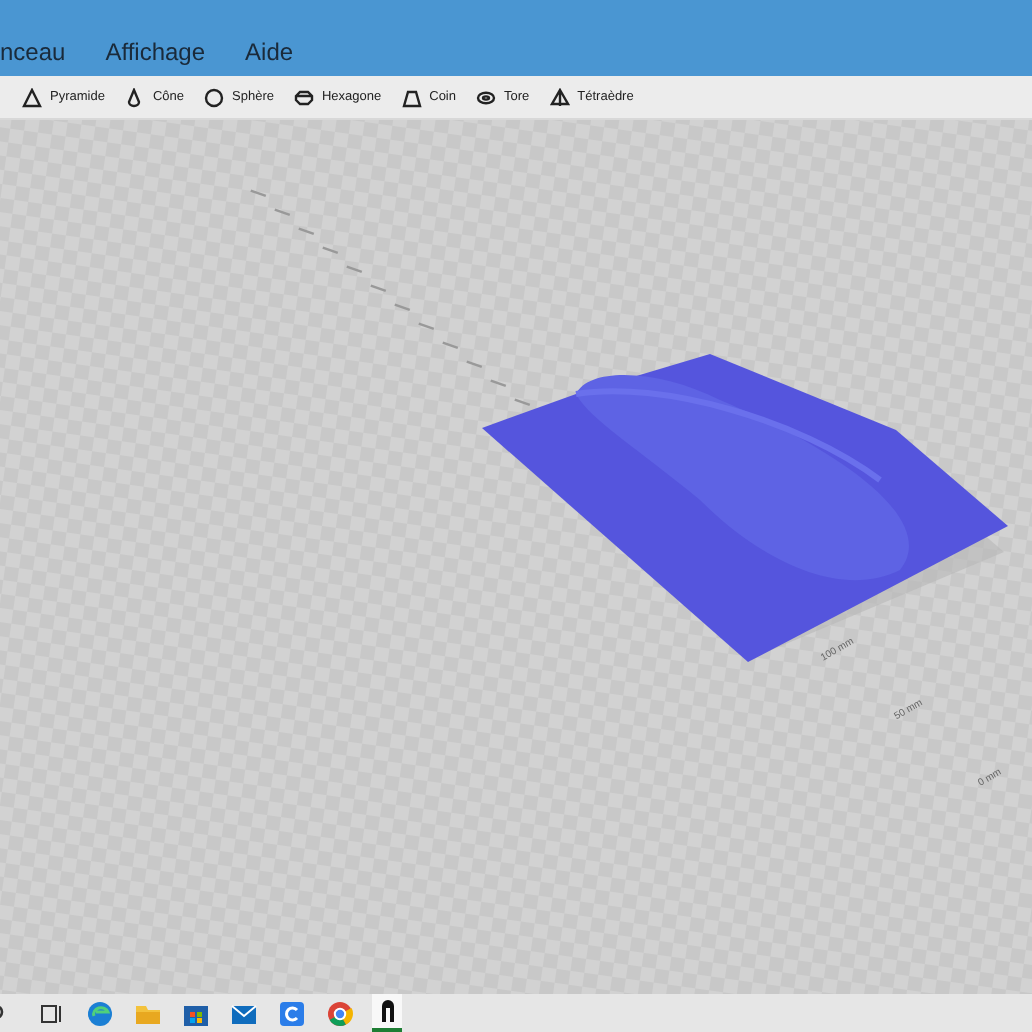  I want to click on wedge-icon, so click(411, 97).